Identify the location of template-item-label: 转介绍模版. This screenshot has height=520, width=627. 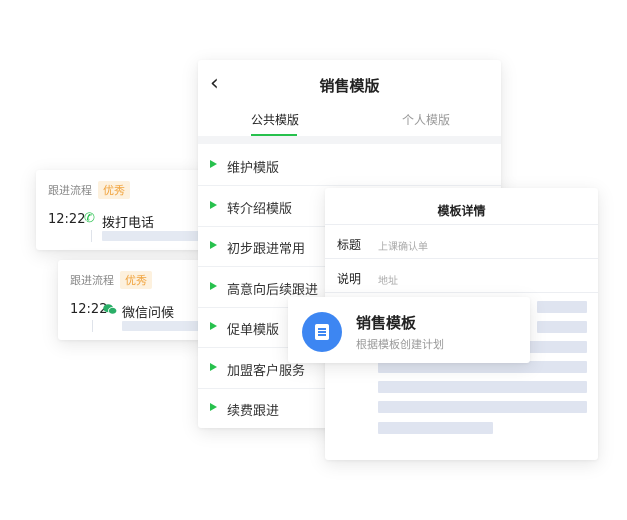
(260, 209).